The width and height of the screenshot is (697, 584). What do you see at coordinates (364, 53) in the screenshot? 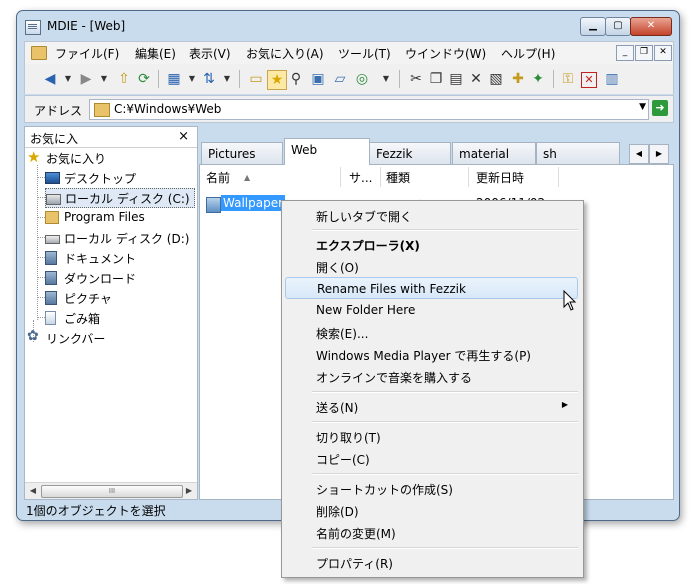
I see `menu-tools: ツール(T)` at bounding box center [364, 53].